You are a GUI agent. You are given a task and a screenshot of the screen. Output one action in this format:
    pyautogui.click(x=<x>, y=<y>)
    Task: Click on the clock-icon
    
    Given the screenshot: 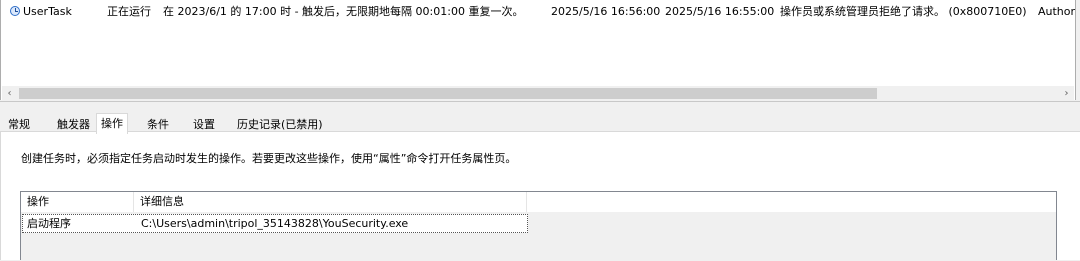 What is the action you would take?
    pyautogui.click(x=15, y=11)
    